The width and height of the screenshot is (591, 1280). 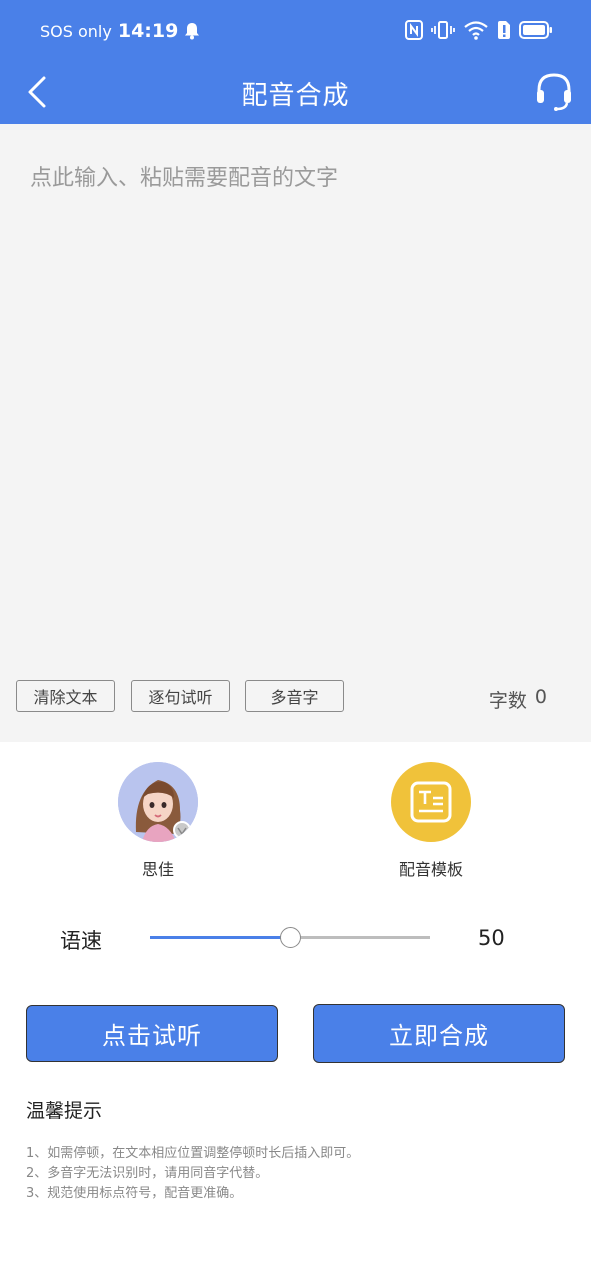 What do you see at coordinates (220, 937) in the screenshot?
I see `speed-slider-fill` at bounding box center [220, 937].